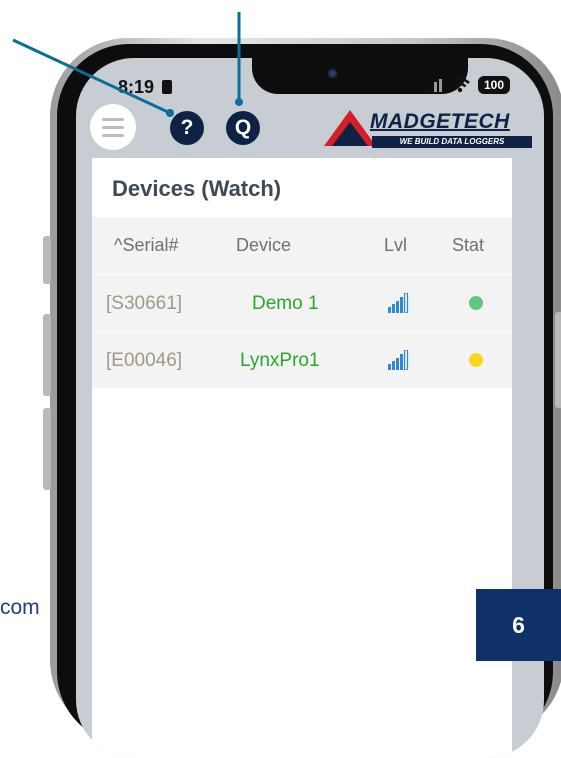 This screenshot has width=561, height=758. I want to click on serial-cell: [E00046], so click(144, 360).